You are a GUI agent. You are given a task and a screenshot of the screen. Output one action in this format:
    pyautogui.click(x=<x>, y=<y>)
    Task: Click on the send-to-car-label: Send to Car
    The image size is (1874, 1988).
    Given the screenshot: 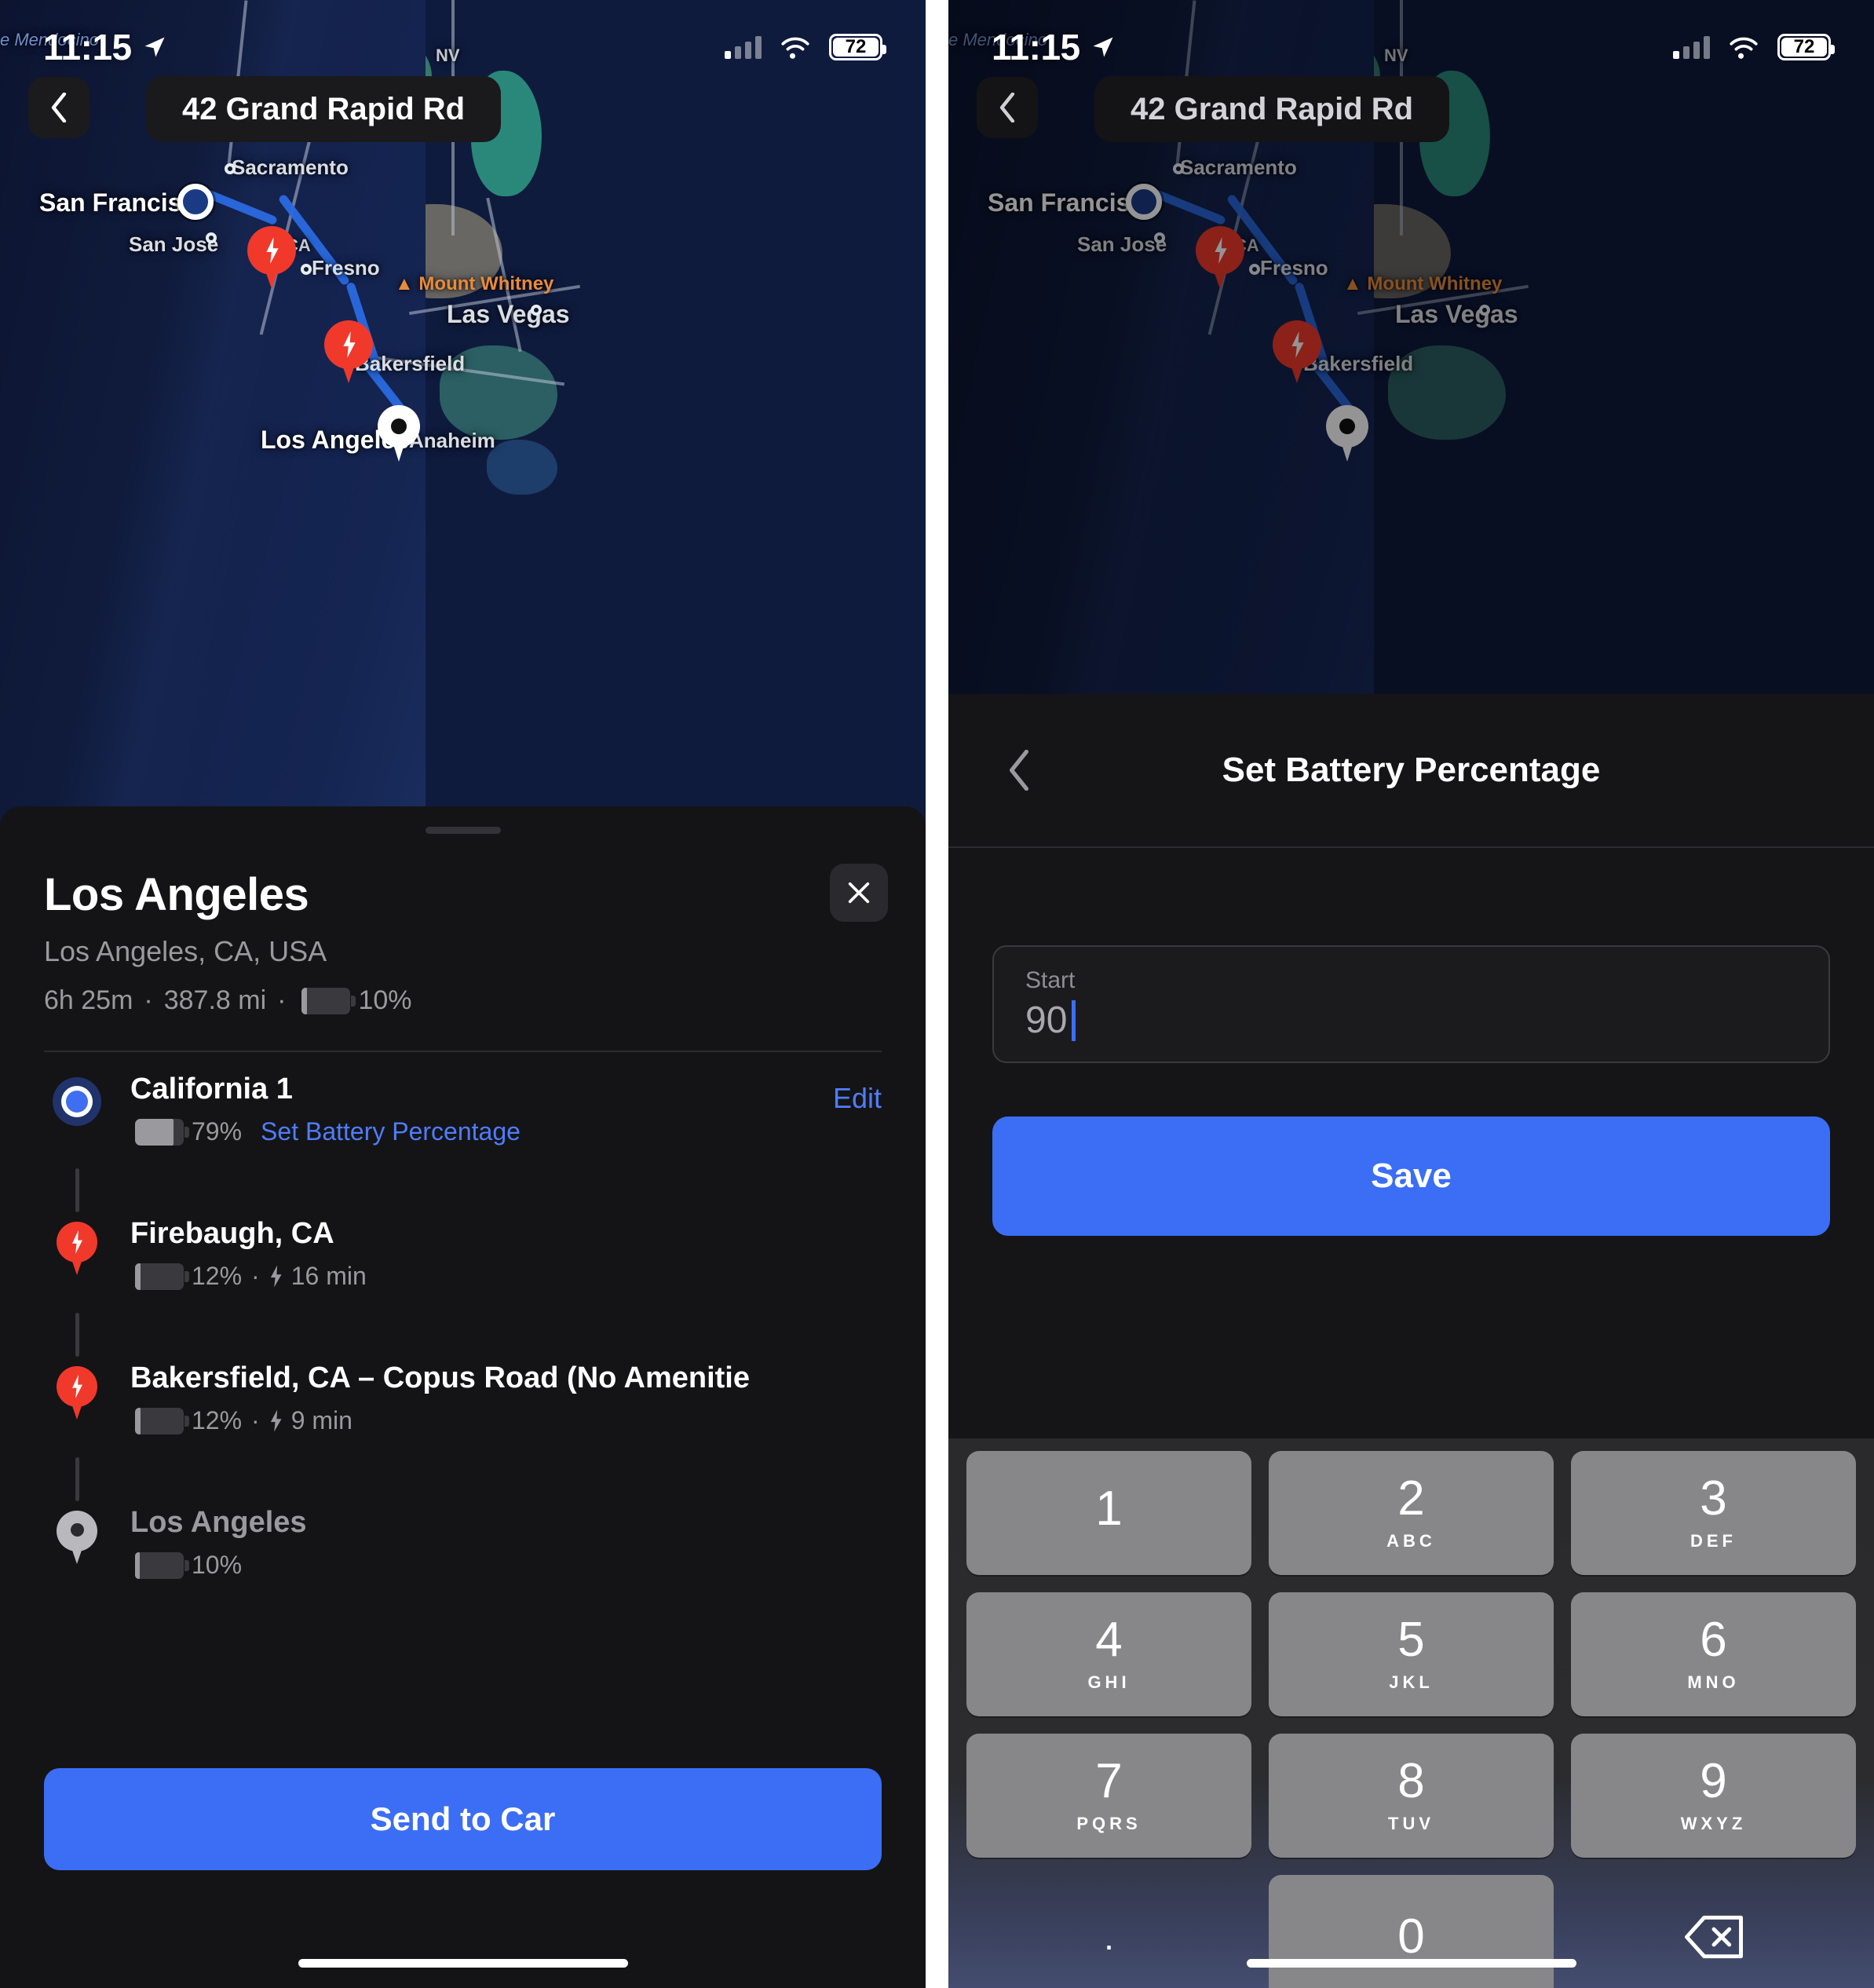 What is the action you would take?
    pyautogui.click(x=463, y=1818)
    